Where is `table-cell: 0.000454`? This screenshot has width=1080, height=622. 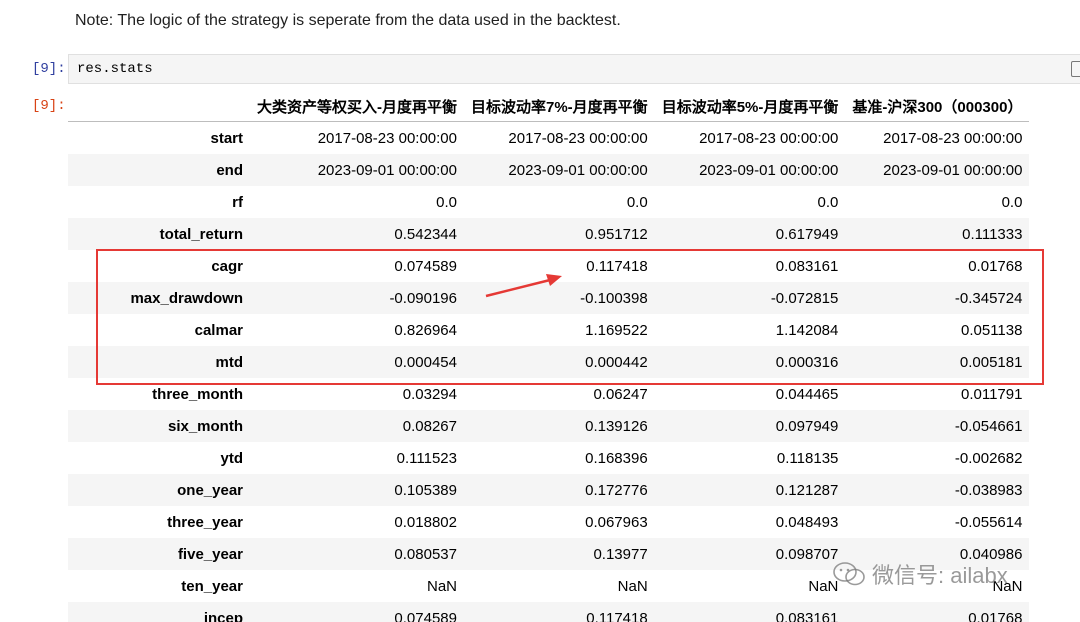 table-cell: 0.000454 is located at coordinates (425, 362).